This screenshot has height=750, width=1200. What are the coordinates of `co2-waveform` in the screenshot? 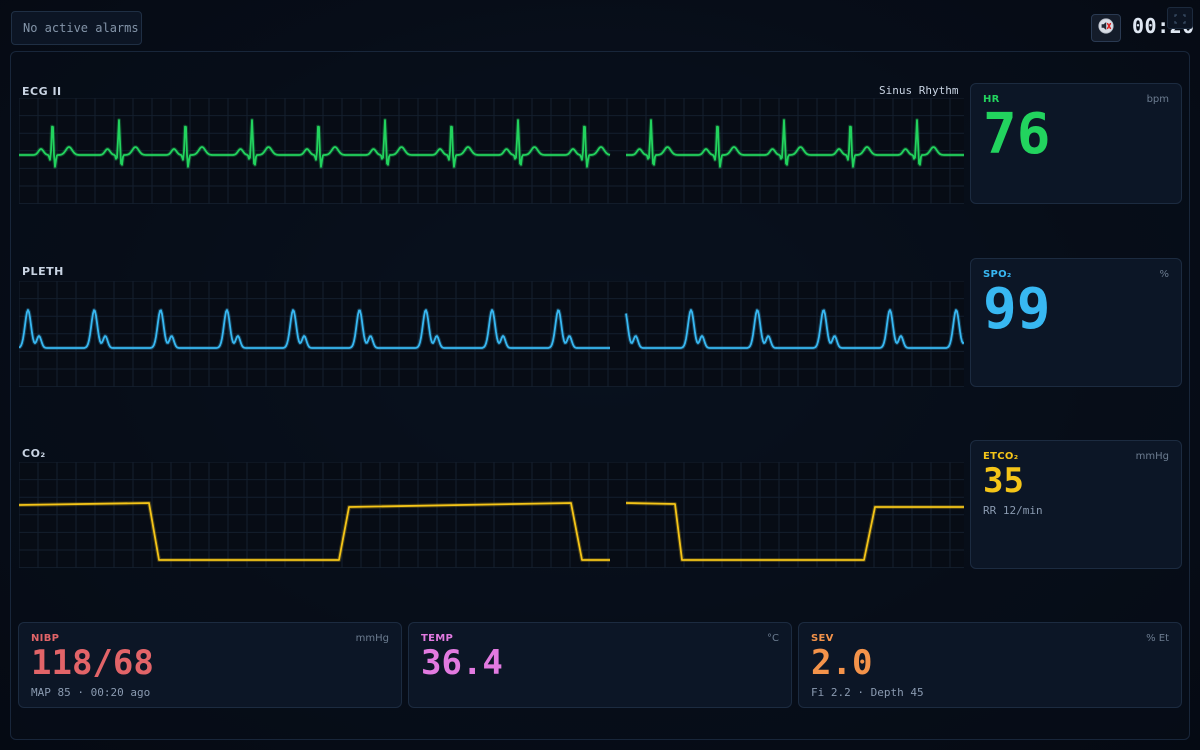 It's located at (491, 515).